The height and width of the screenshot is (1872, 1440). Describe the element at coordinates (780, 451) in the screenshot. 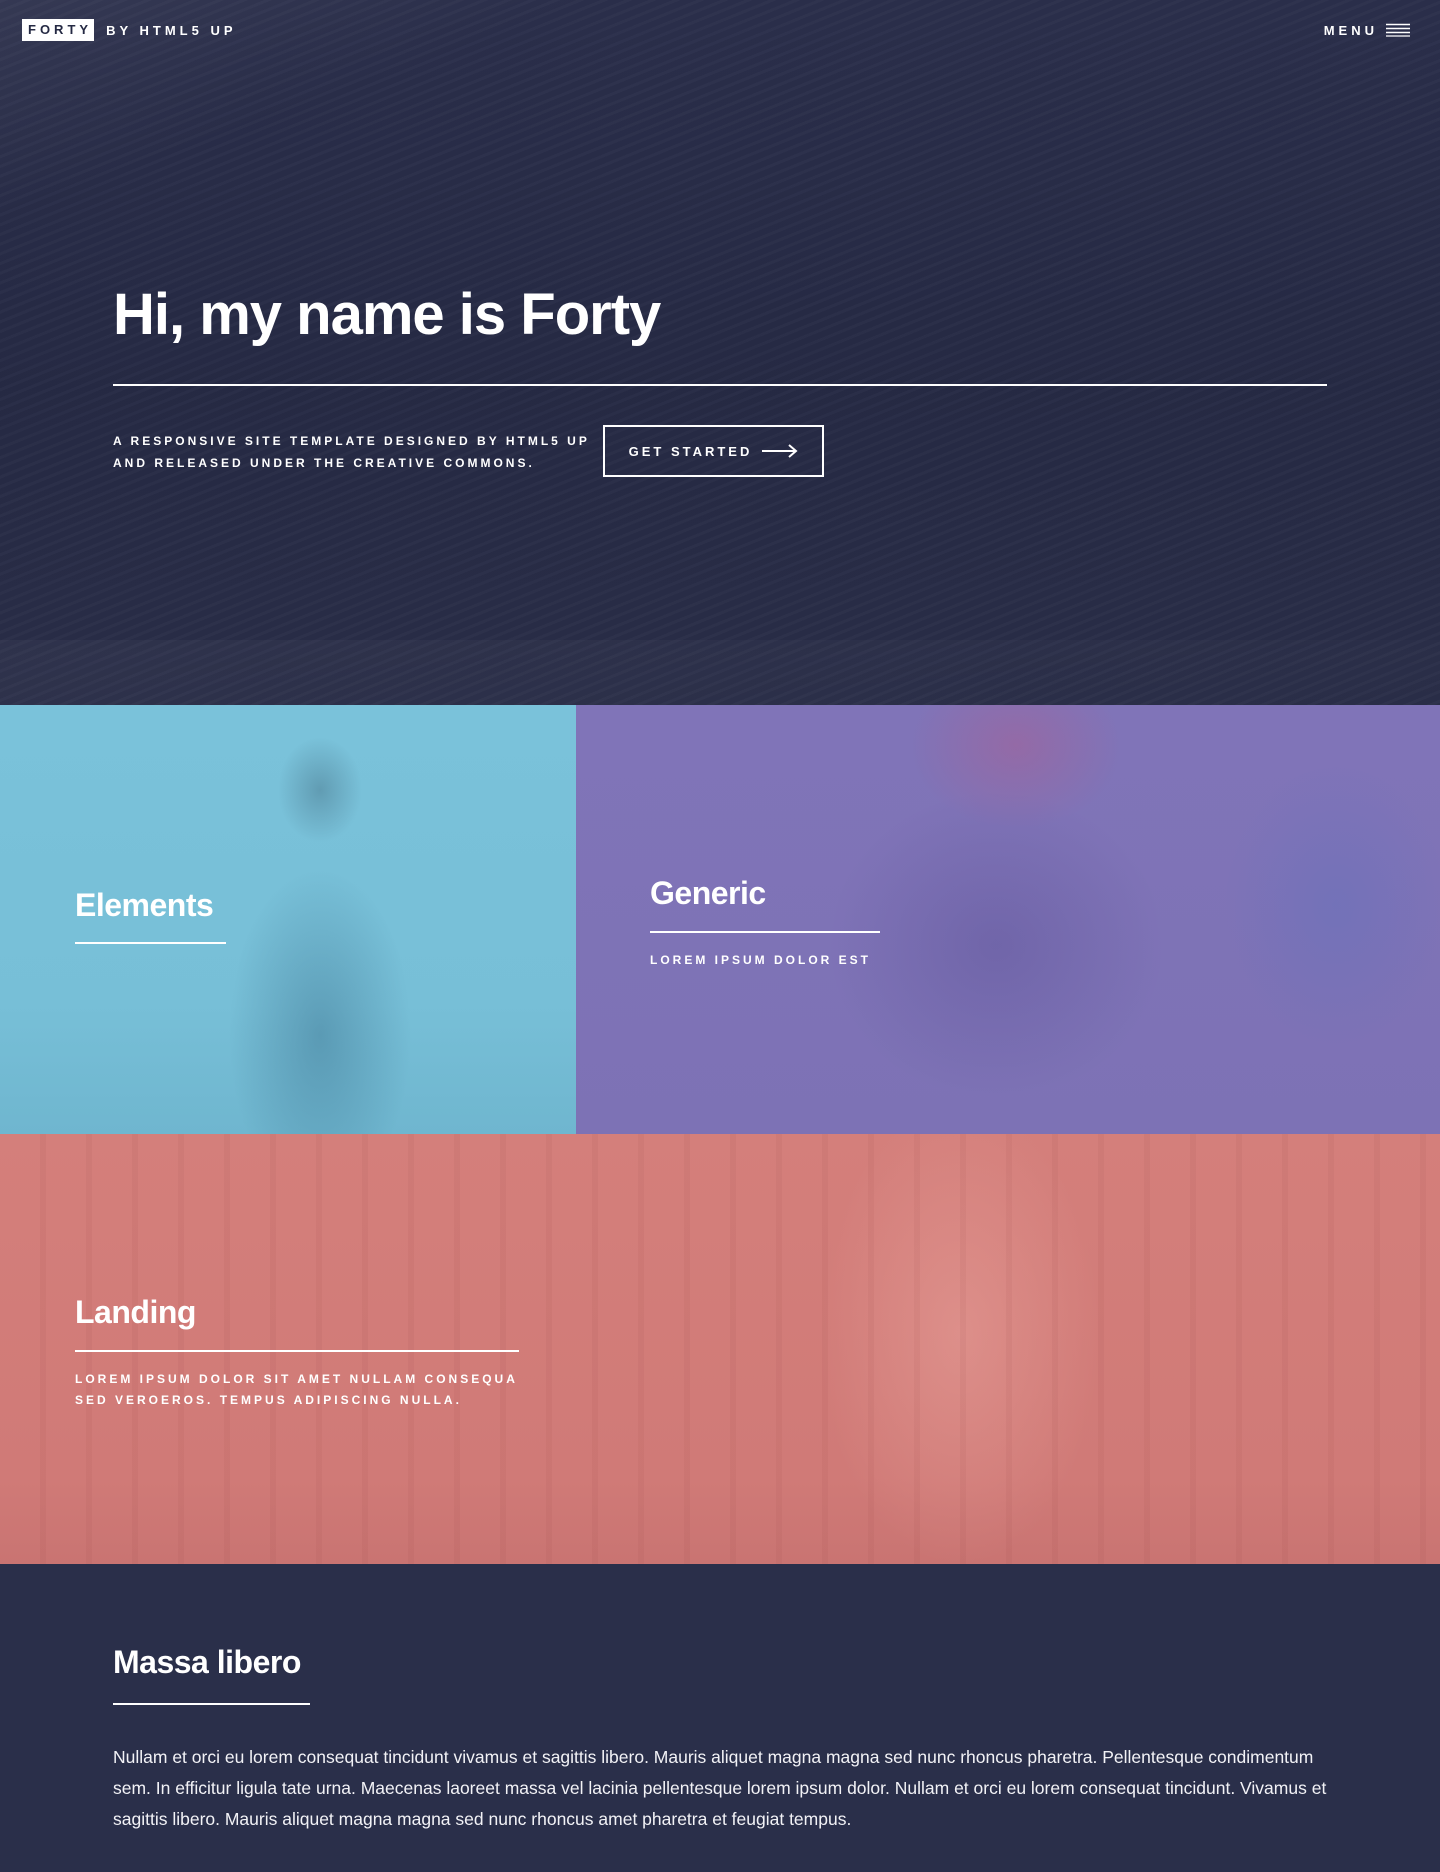

I see `arrow-right-icon` at that location.